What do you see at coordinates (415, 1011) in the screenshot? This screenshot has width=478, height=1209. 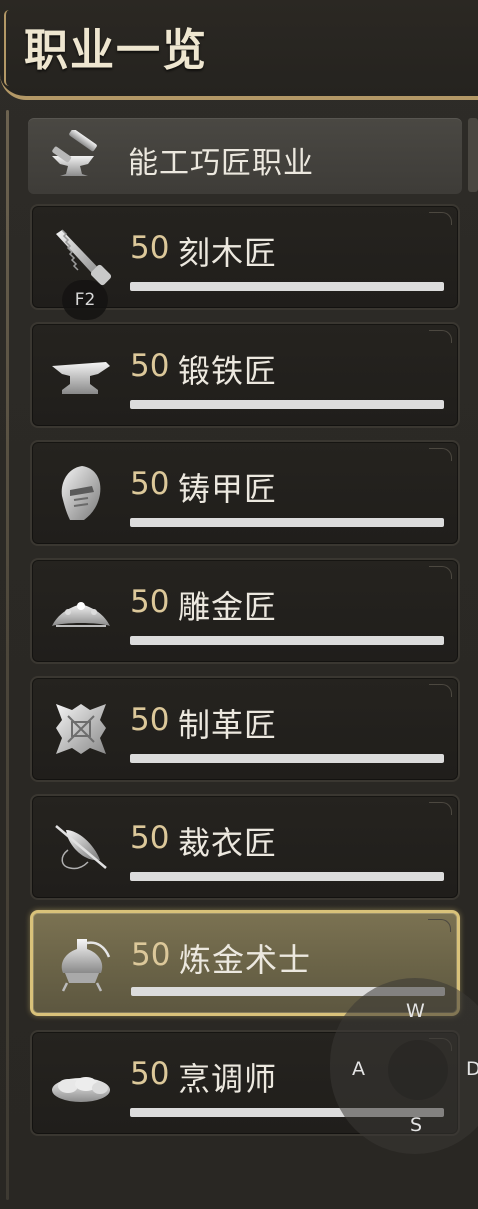 I see `joystick-key-up: W` at bounding box center [415, 1011].